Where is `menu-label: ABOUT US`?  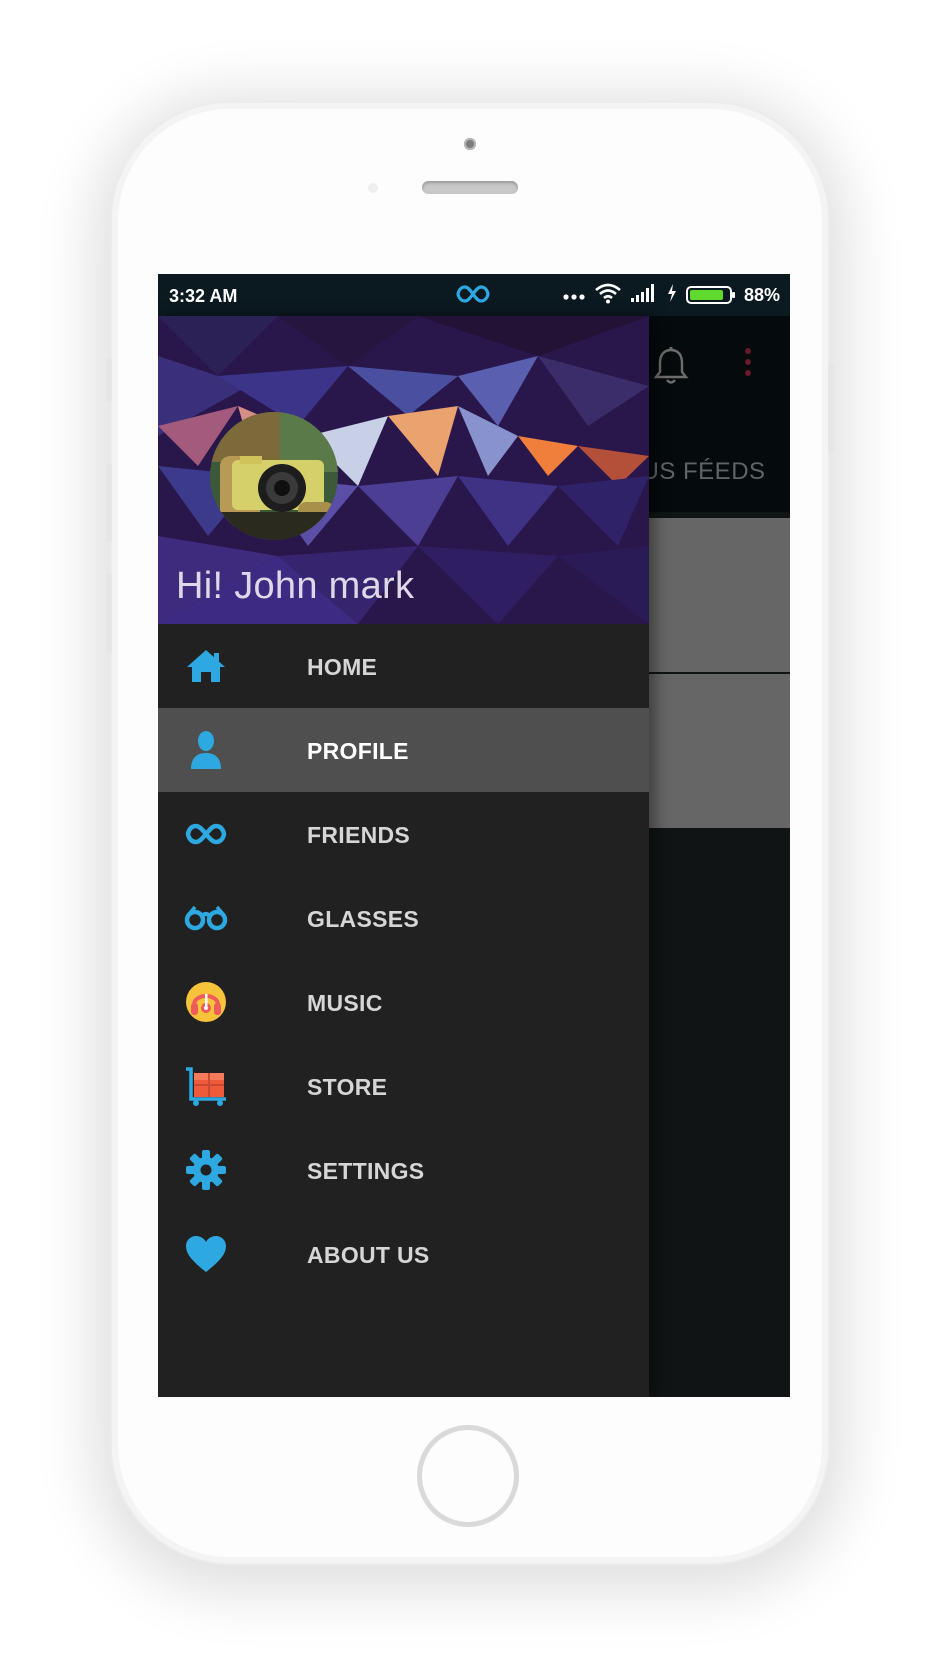 menu-label: ABOUT US is located at coordinates (368, 1255).